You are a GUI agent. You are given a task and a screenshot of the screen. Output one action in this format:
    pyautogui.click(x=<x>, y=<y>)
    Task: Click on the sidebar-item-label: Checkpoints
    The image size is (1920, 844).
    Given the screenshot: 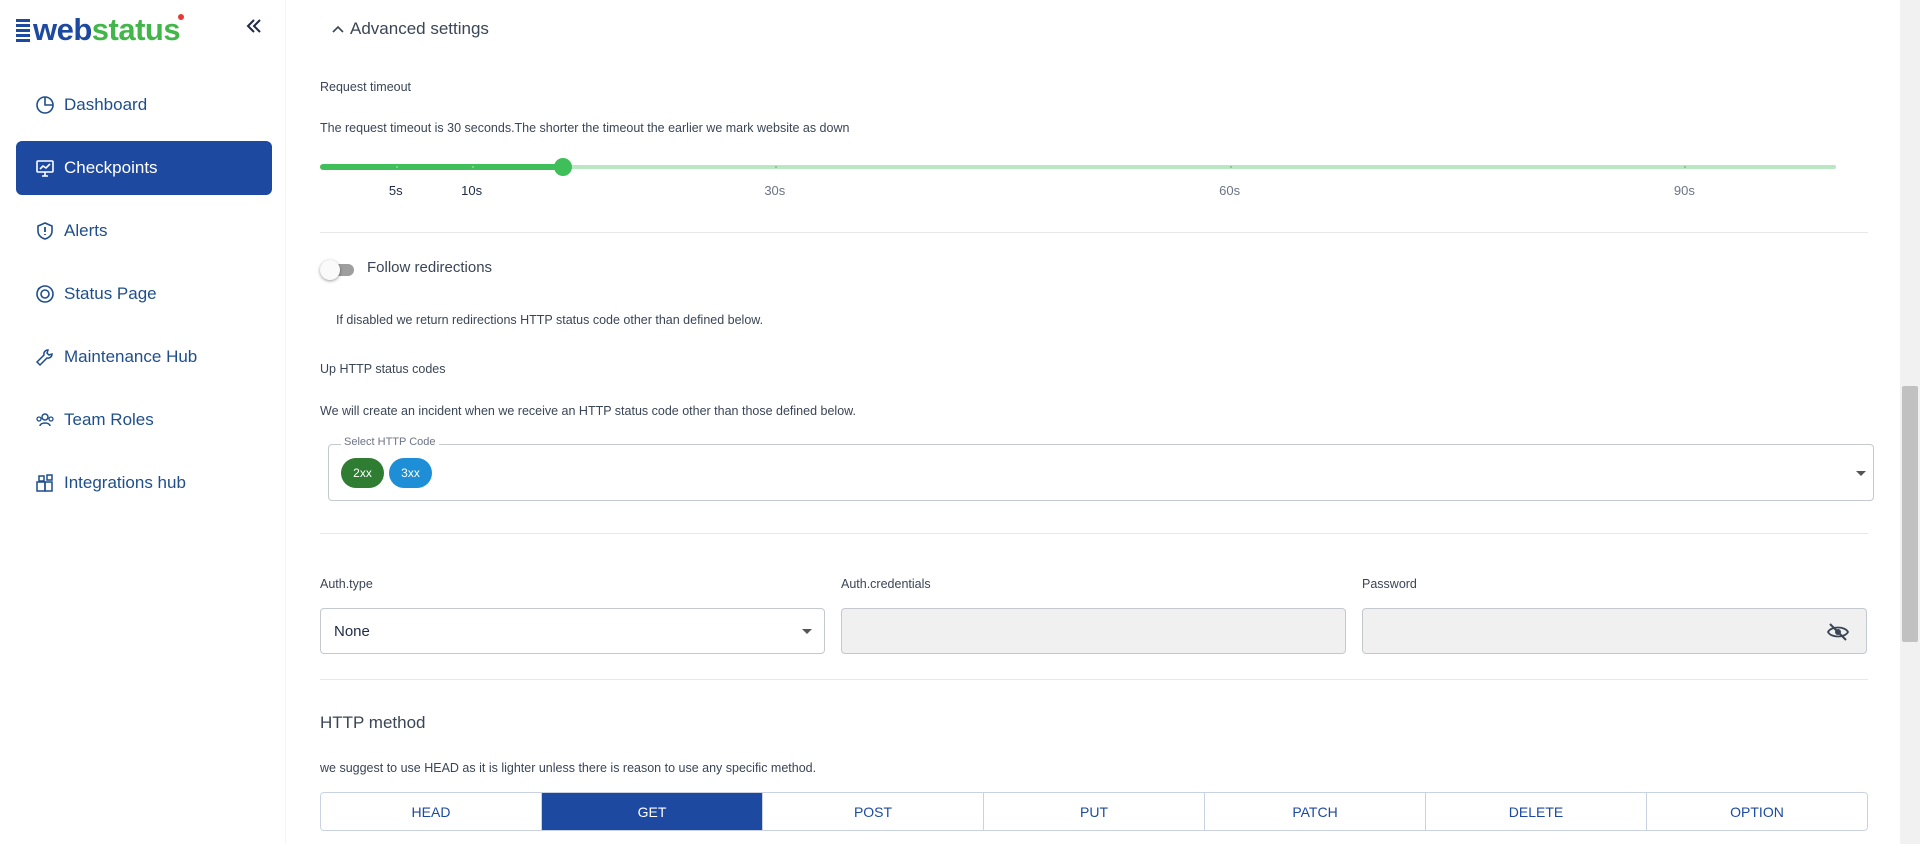 What is the action you would take?
    pyautogui.click(x=111, y=167)
    